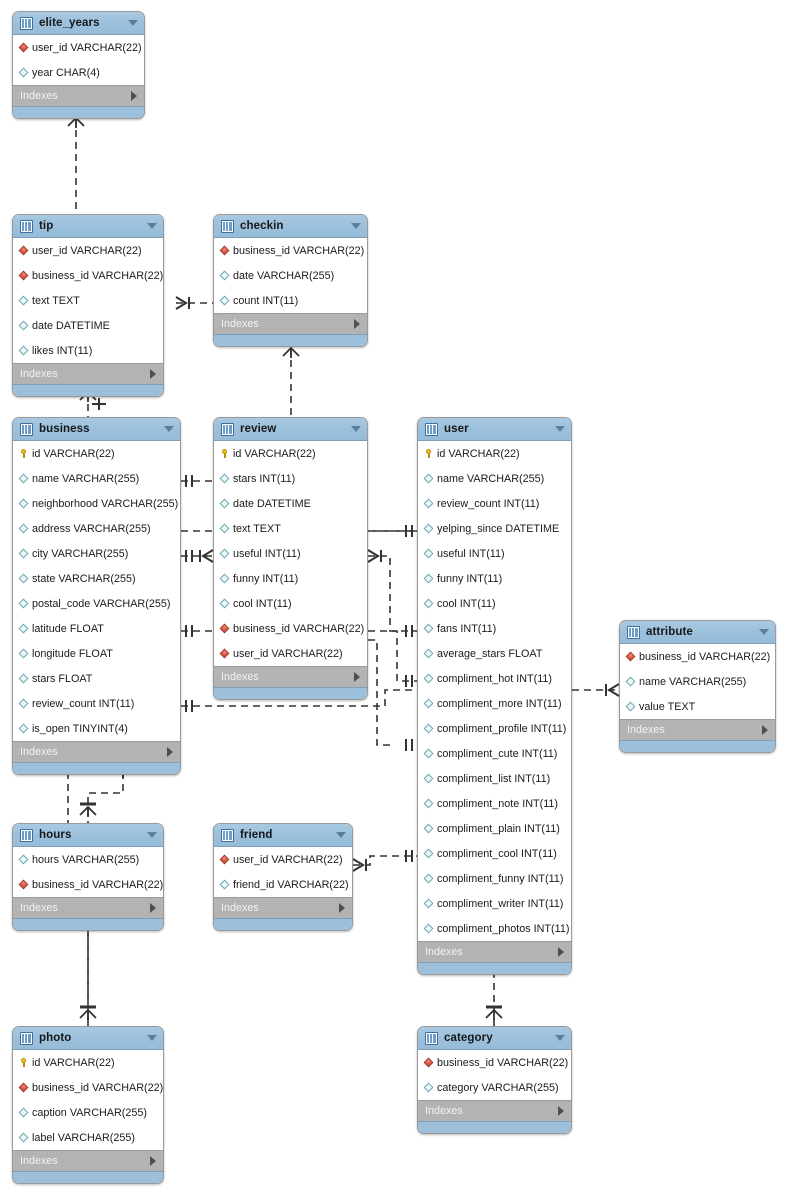 This screenshot has height=1192, width=785. What do you see at coordinates (78, 72) in the screenshot?
I see `column-row: year CHAR(4)` at bounding box center [78, 72].